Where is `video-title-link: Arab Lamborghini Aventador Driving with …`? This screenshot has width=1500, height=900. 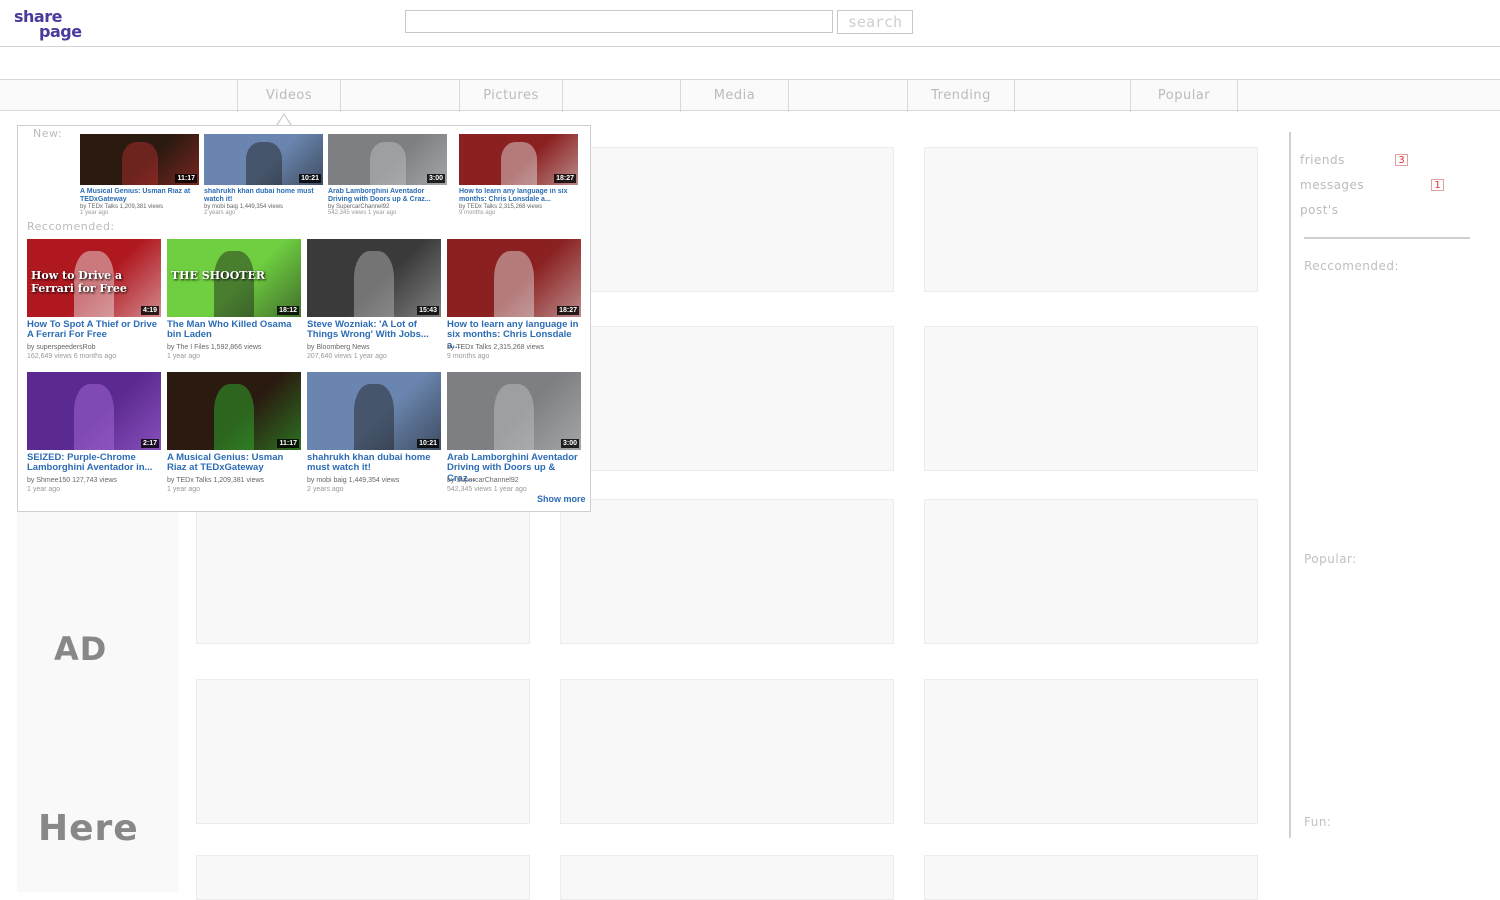
video-title-link: Arab Lamborghini Aventador Driving with … is located at coordinates (387, 195).